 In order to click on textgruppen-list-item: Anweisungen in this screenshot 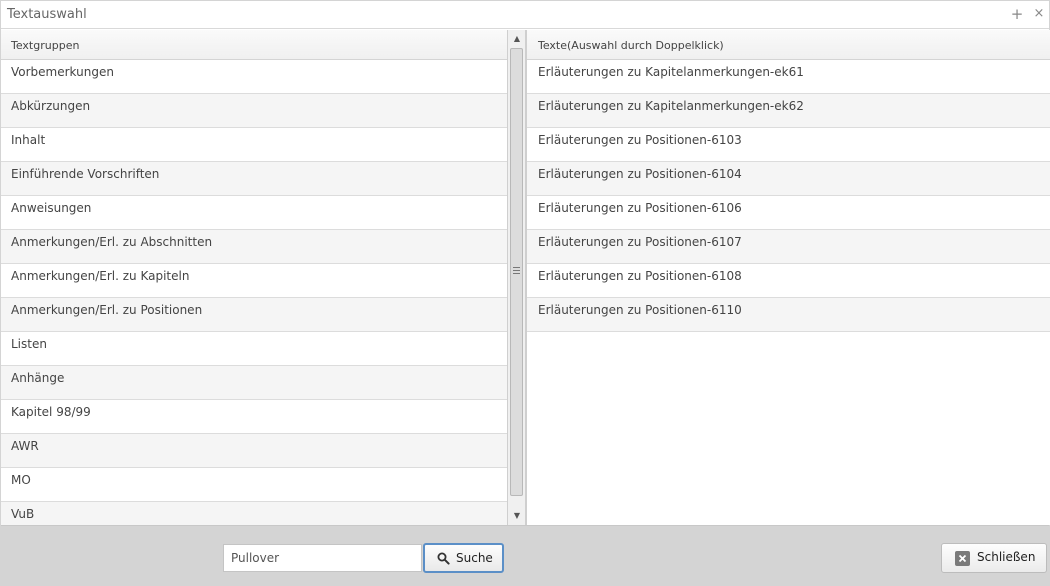, I will do `click(254, 213)`.